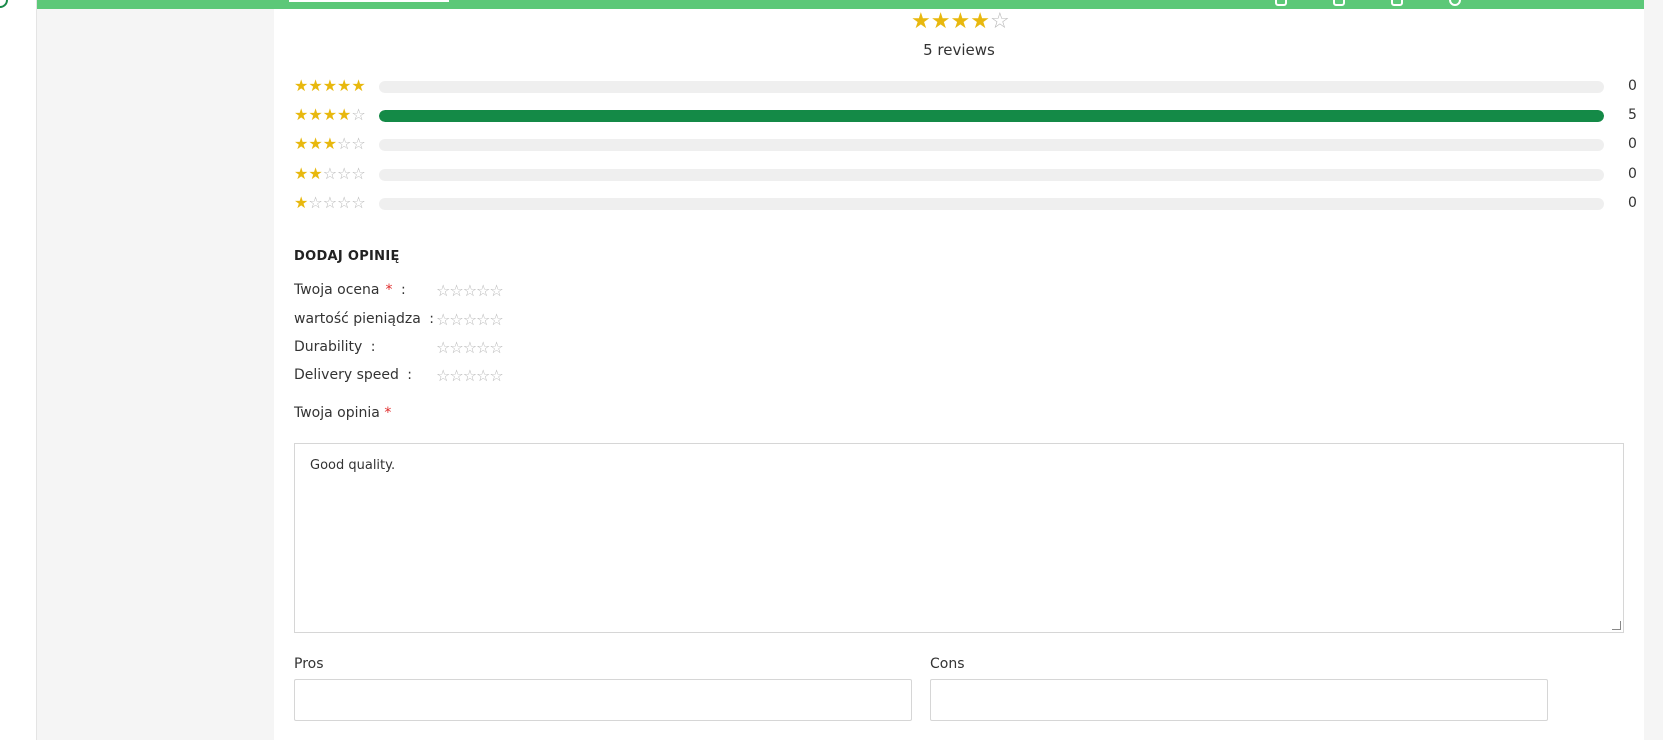 The width and height of the screenshot is (1663, 740). What do you see at coordinates (603, 700) in the screenshot?
I see `pros-input` at bounding box center [603, 700].